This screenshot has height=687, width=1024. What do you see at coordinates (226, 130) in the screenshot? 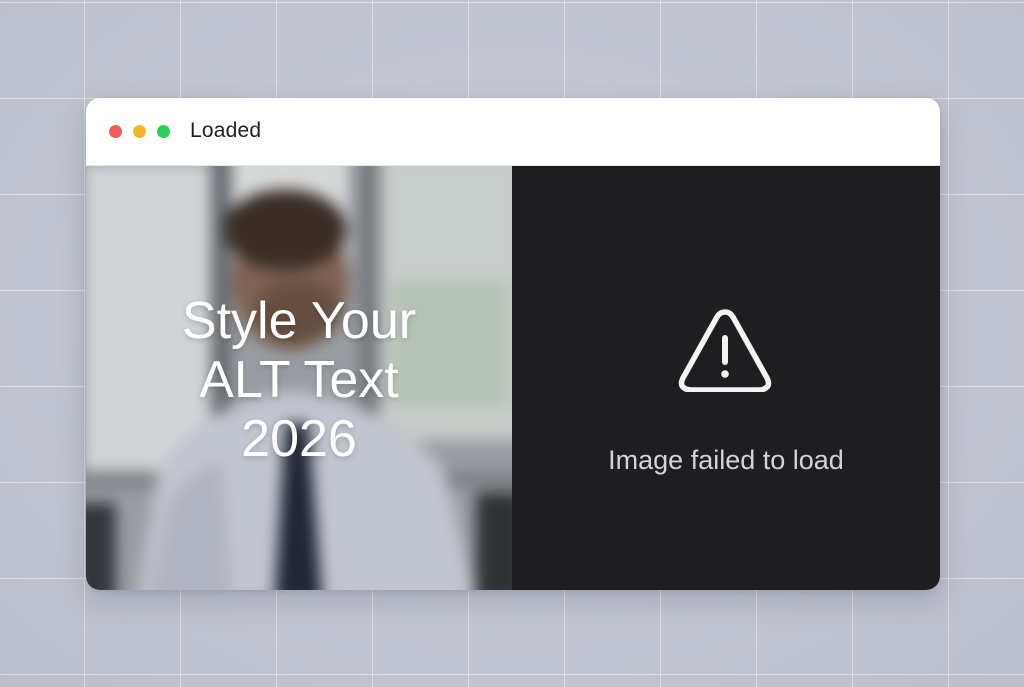
I see `window-title: Loaded` at bounding box center [226, 130].